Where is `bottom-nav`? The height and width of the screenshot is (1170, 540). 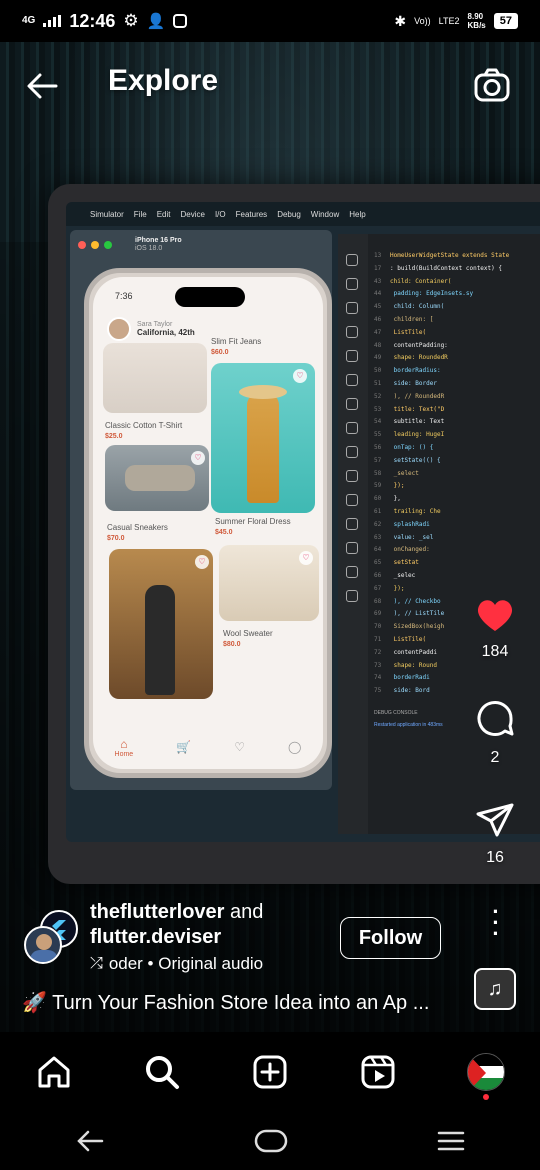
bottom-nav is located at coordinates (270, 1072).